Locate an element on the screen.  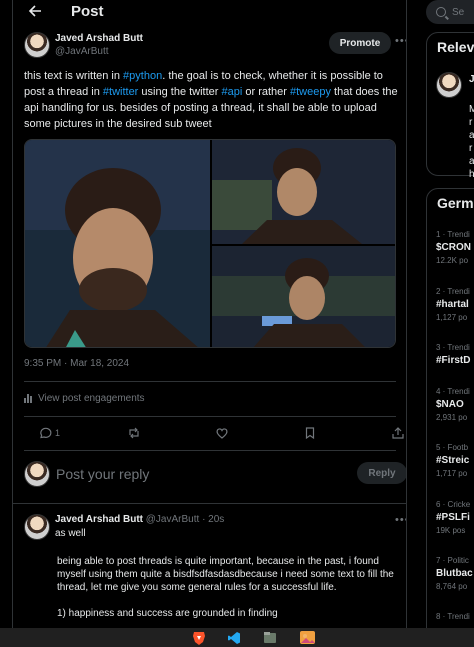
share-action is located at coordinates (398, 433).